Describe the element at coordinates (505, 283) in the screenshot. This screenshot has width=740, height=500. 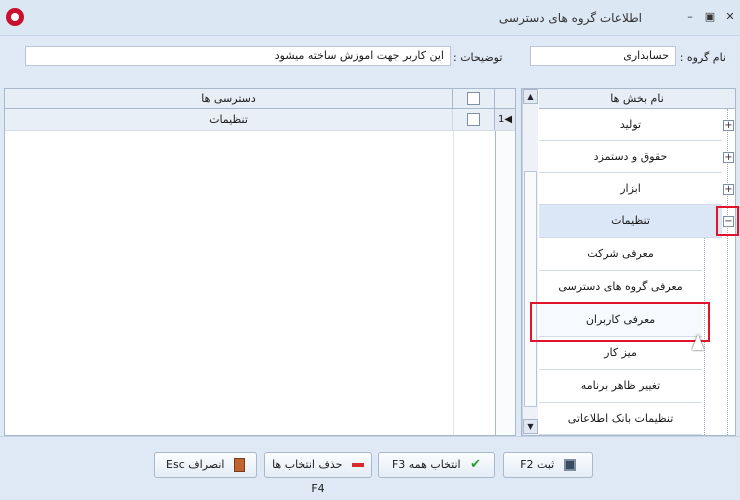
I see `indicator-column` at that location.